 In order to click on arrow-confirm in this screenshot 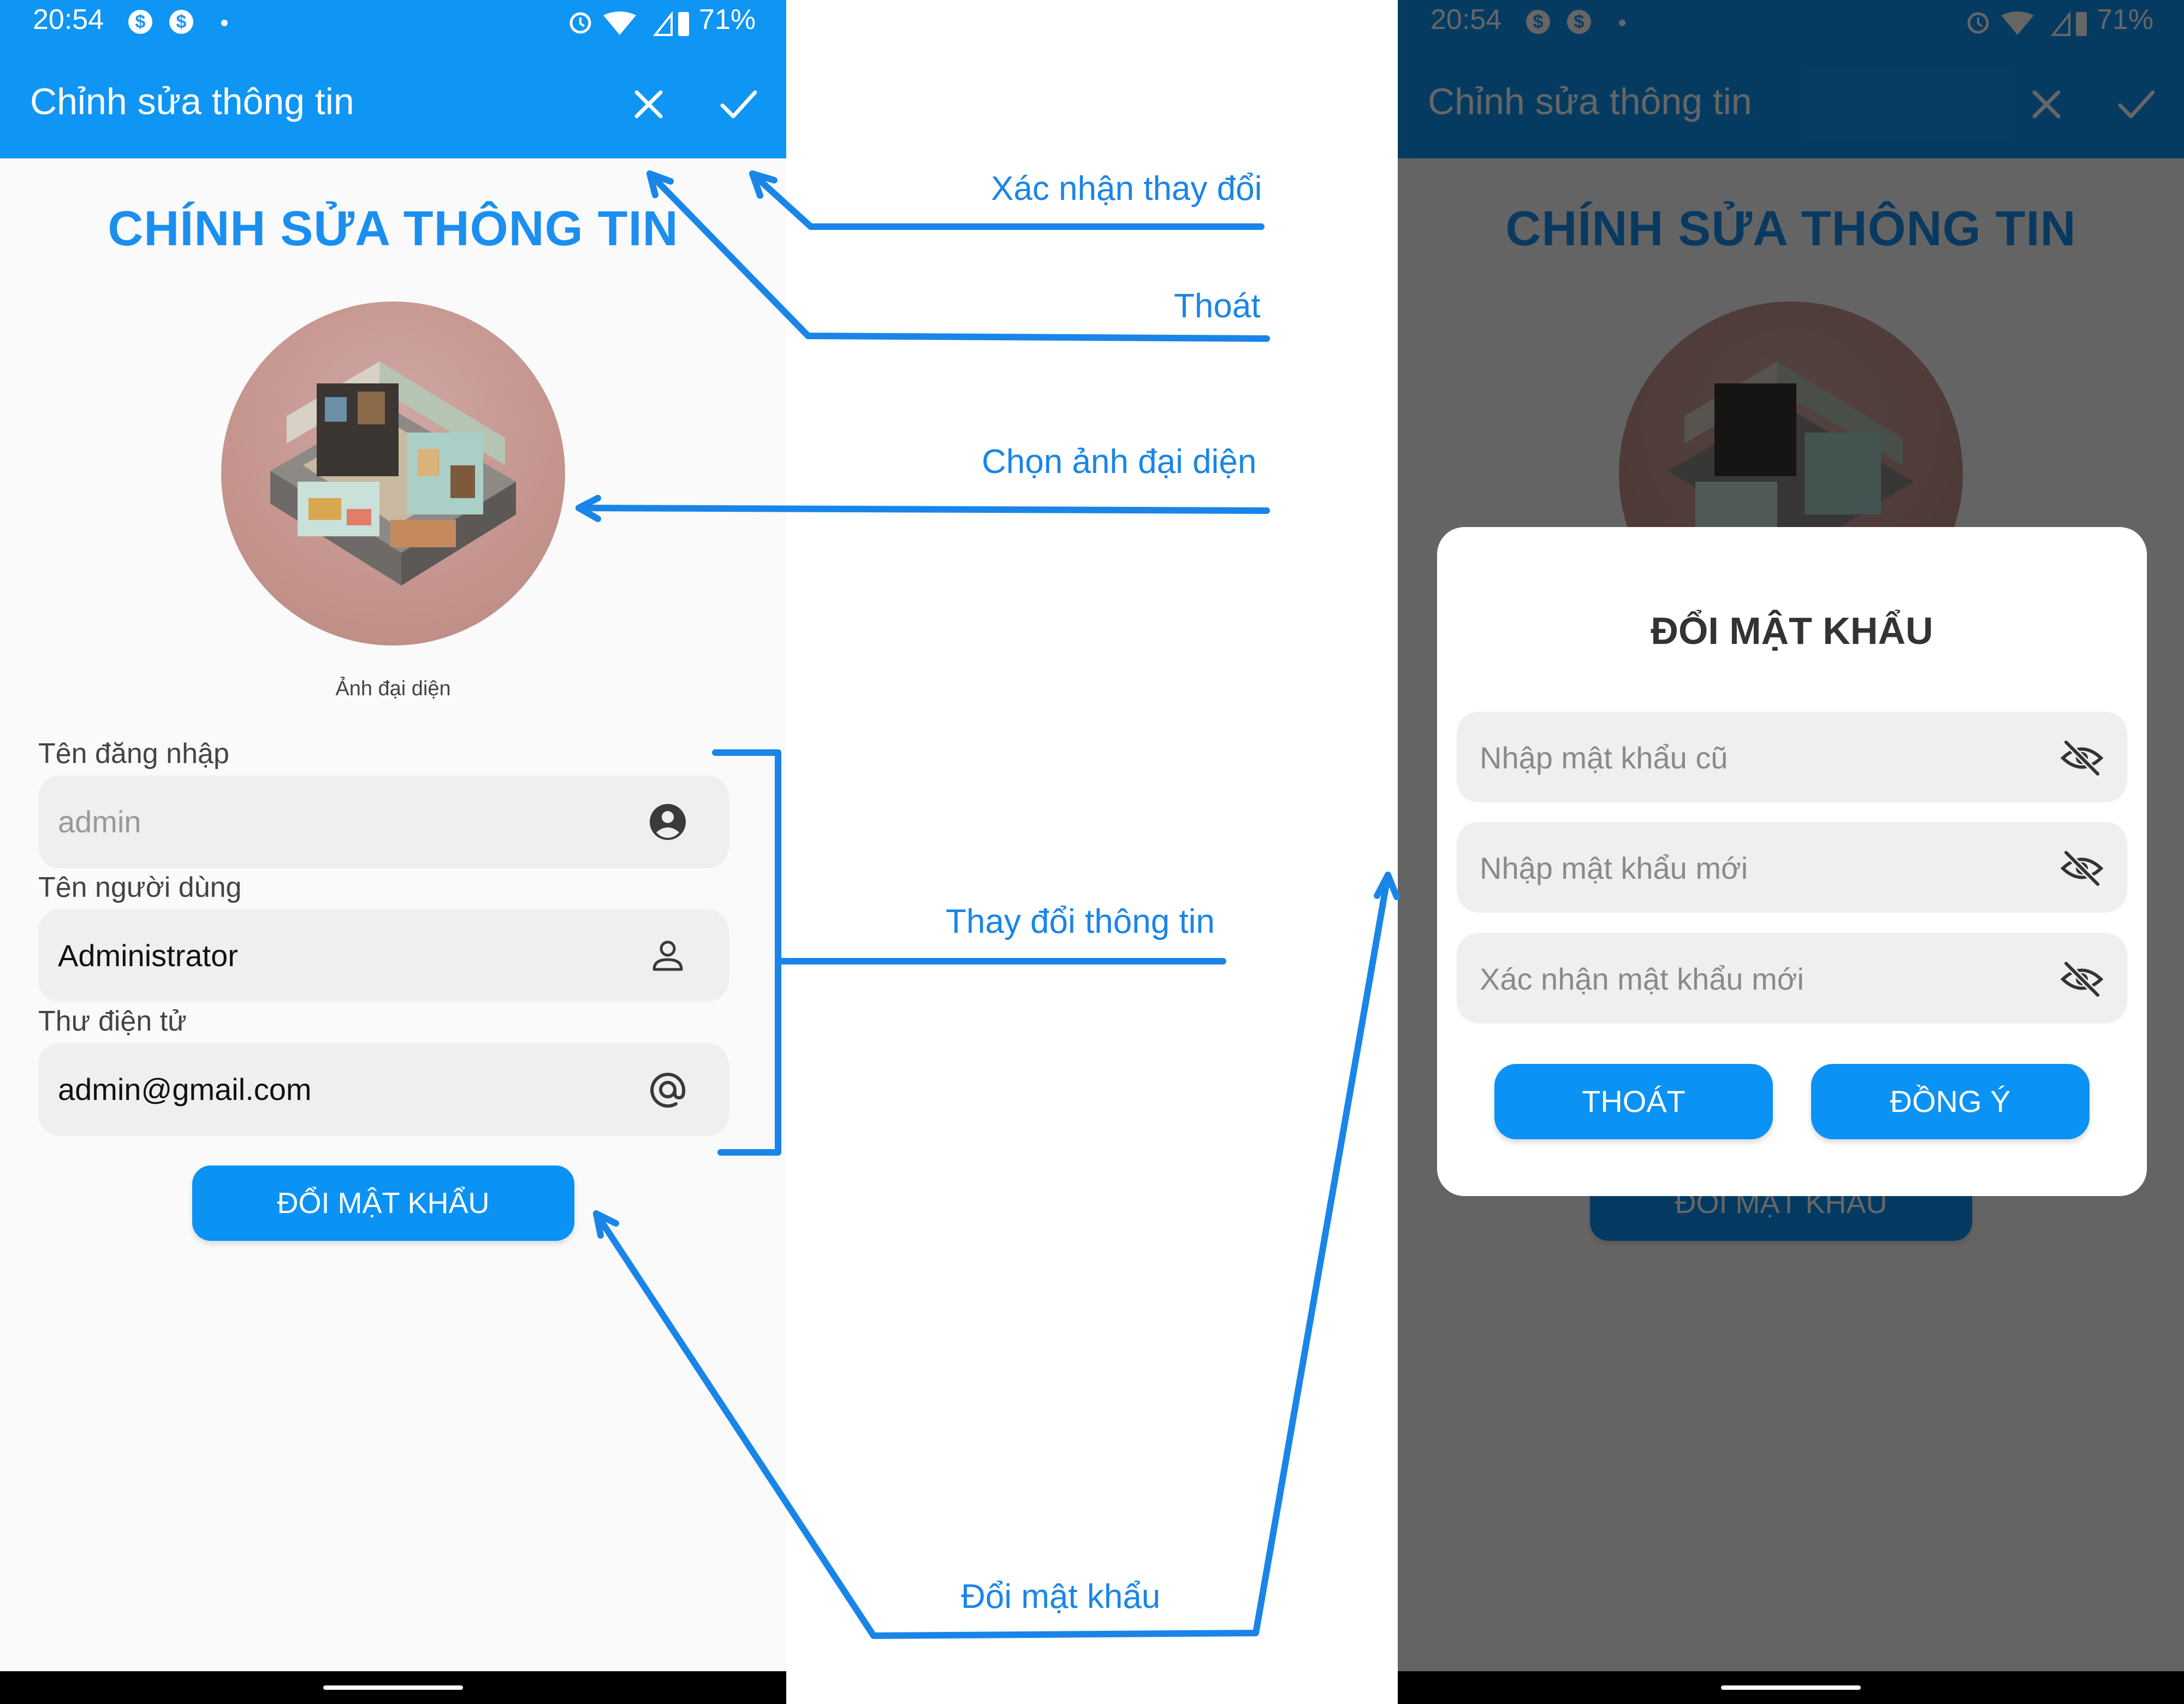, I will do `click(1007, 200)`.